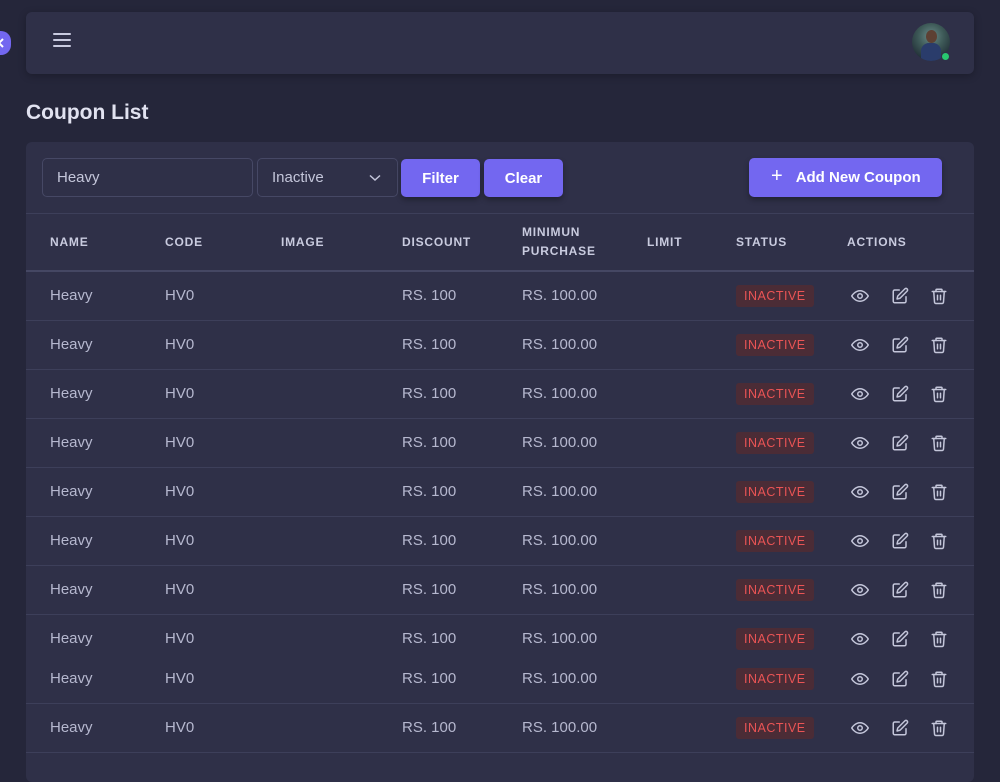 The height and width of the screenshot is (782, 1000). I want to click on clear-button: Clear, so click(523, 178).